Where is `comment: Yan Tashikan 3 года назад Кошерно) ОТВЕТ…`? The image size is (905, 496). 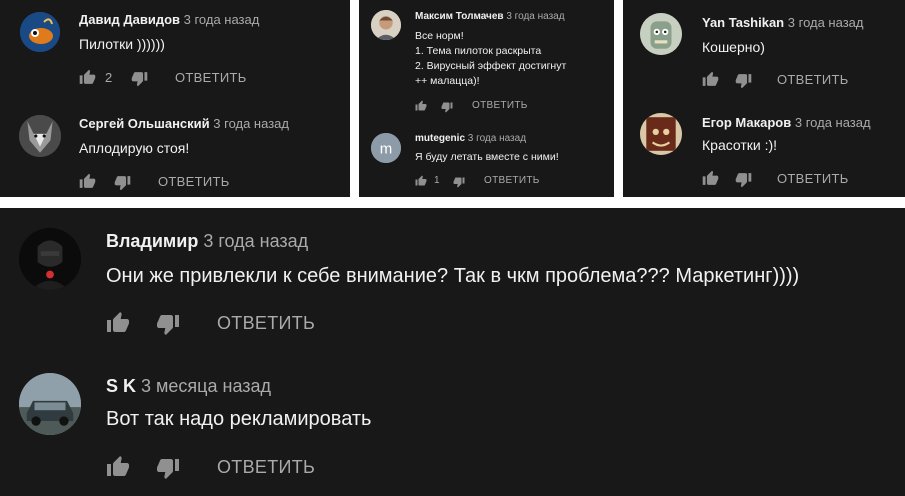 comment: Yan Tashikan 3 года назад Кошерно) ОТВЕТ… is located at coordinates (764, 49).